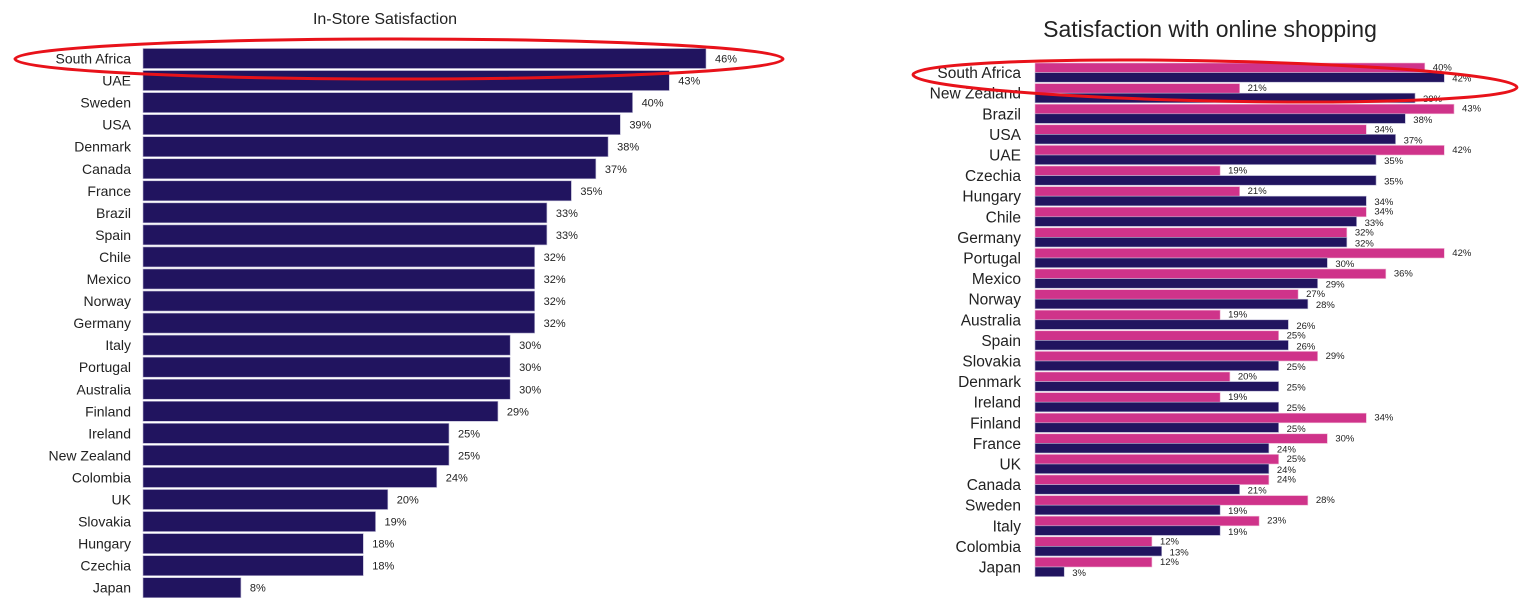  What do you see at coordinates (109, 433) in the screenshot?
I see `category-label: Ireland` at bounding box center [109, 433].